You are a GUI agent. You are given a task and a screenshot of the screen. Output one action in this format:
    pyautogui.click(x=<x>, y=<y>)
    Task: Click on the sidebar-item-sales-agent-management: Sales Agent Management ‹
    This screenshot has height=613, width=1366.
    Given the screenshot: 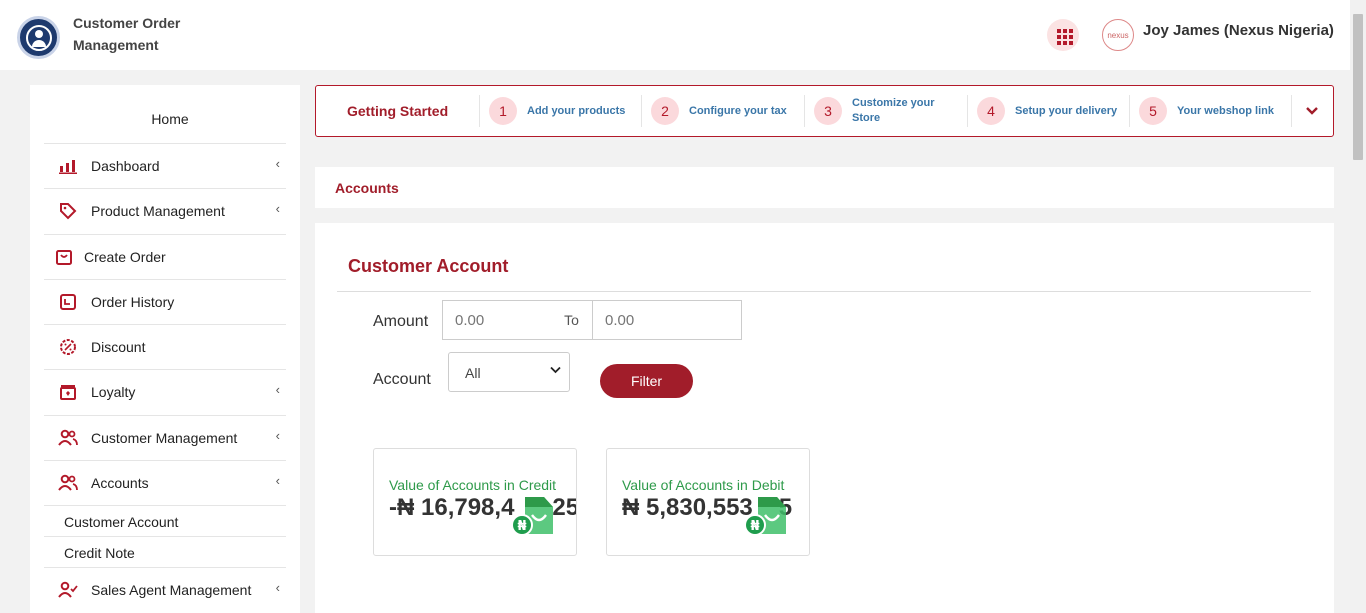 What is the action you would take?
    pyautogui.click(x=165, y=589)
    